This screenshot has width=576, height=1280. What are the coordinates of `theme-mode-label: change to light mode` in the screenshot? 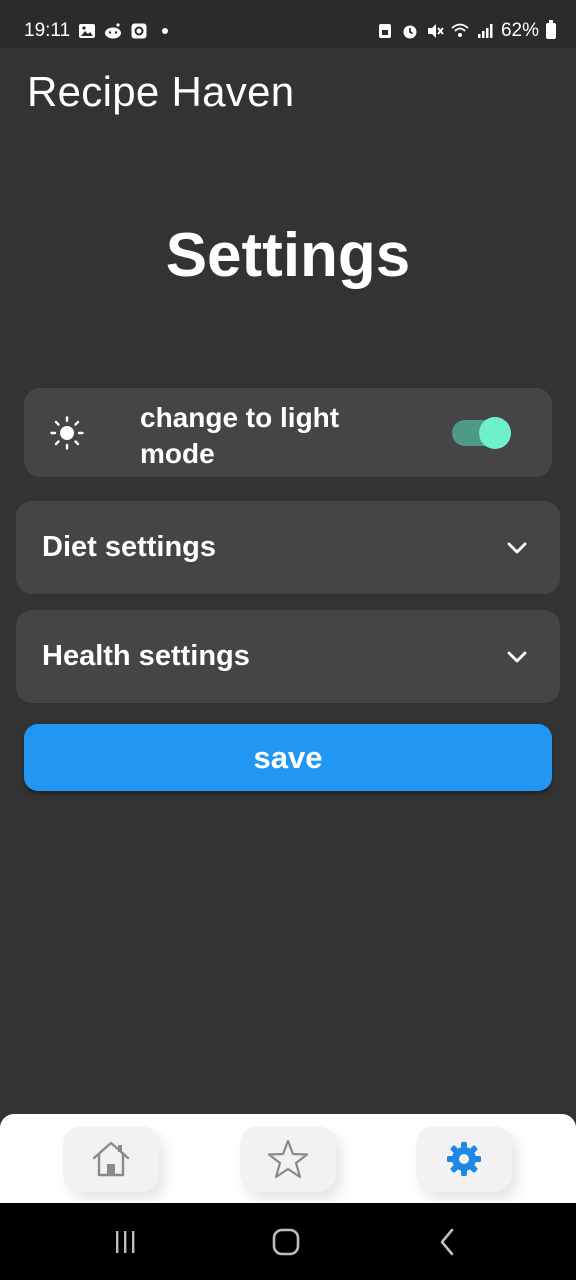 It's located at (240, 435).